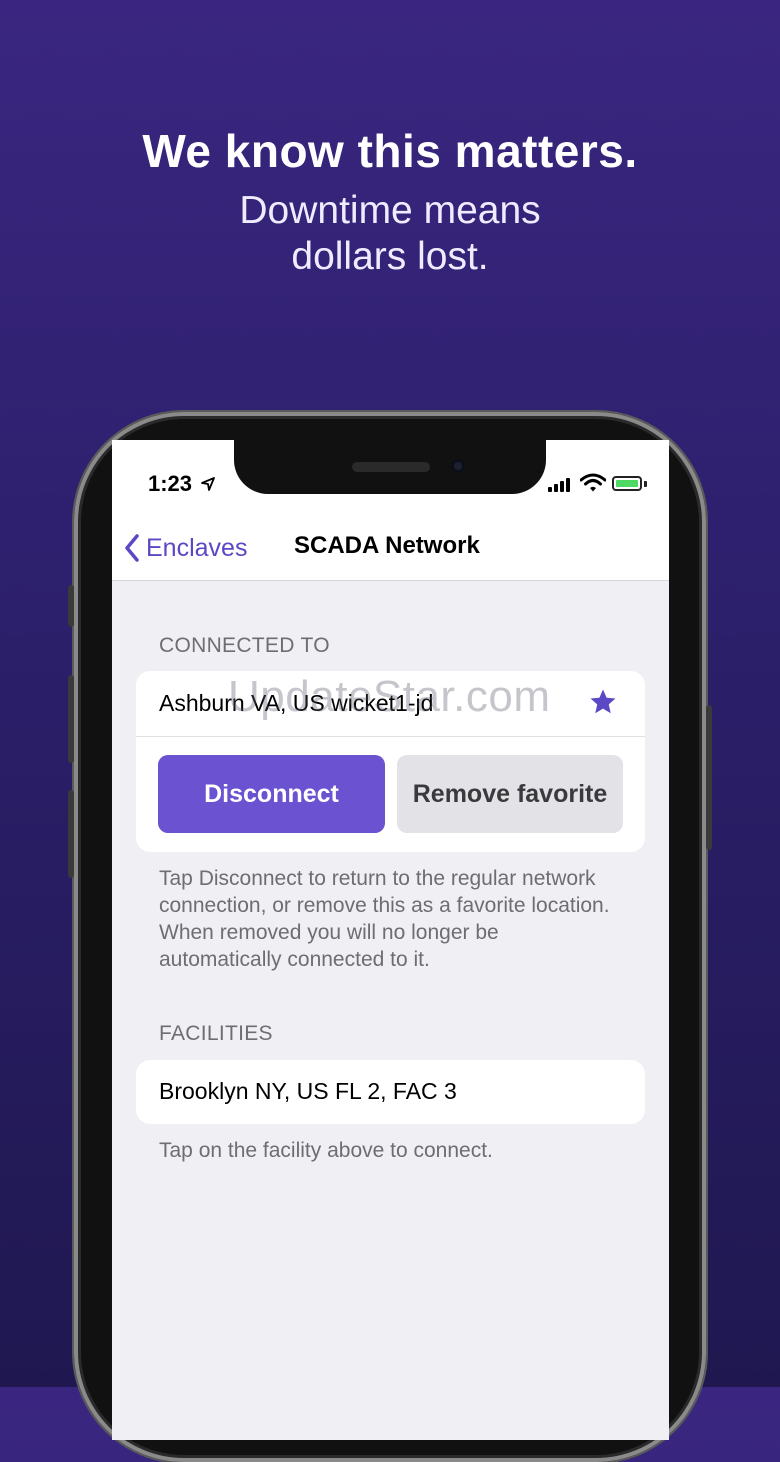  I want to click on back-button: Enclaves, so click(185, 548).